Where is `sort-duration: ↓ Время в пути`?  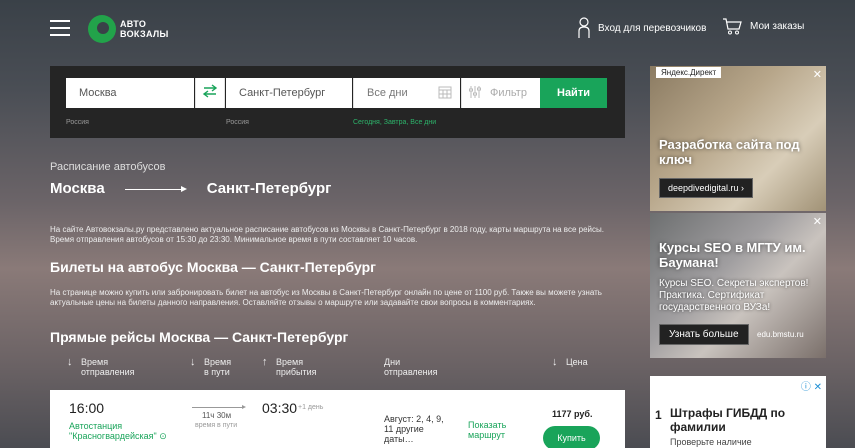 sort-duration: ↓ Время в пути is located at coordinates (210, 367).